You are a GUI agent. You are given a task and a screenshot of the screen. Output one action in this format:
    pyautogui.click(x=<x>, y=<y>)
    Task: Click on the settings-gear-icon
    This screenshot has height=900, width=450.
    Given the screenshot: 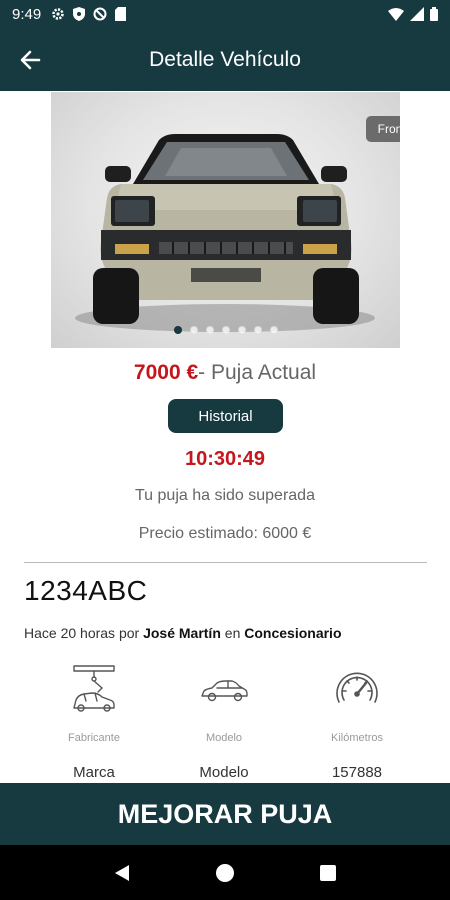 What is the action you would take?
    pyautogui.click(x=58, y=14)
    